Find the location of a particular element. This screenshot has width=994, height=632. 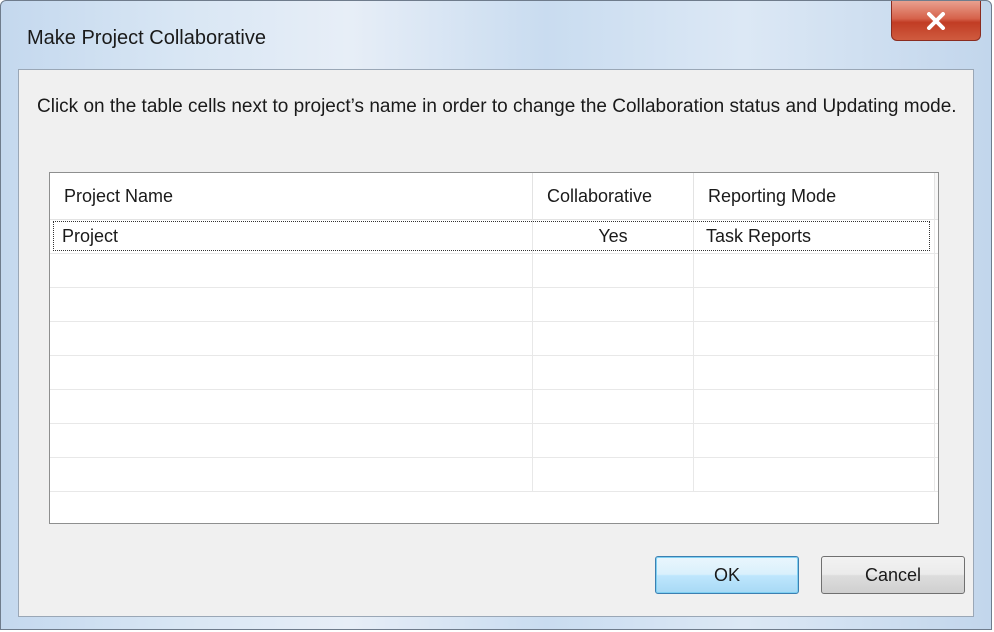

column-header-project-name: Project Name is located at coordinates (291, 196).